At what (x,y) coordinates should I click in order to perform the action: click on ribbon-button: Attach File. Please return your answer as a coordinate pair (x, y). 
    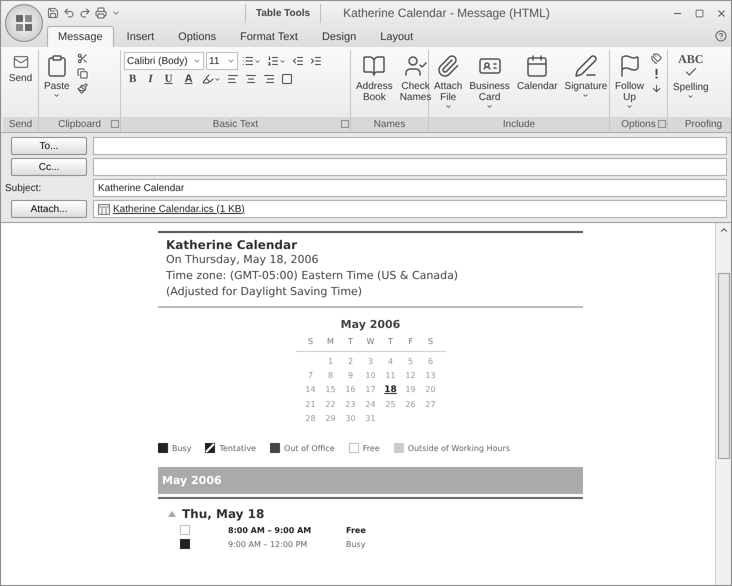
    Looking at the image, I should click on (448, 82).